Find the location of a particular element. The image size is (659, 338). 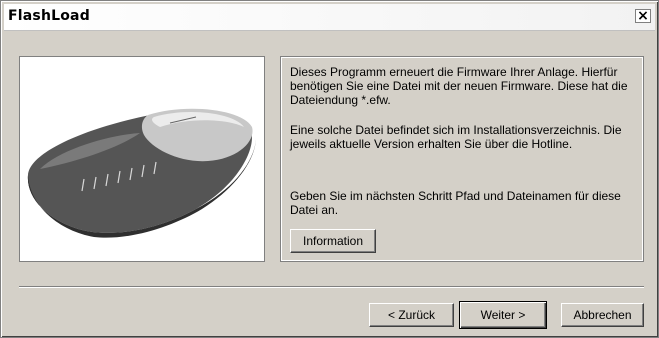

router-illustration is located at coordinates (141, 173).